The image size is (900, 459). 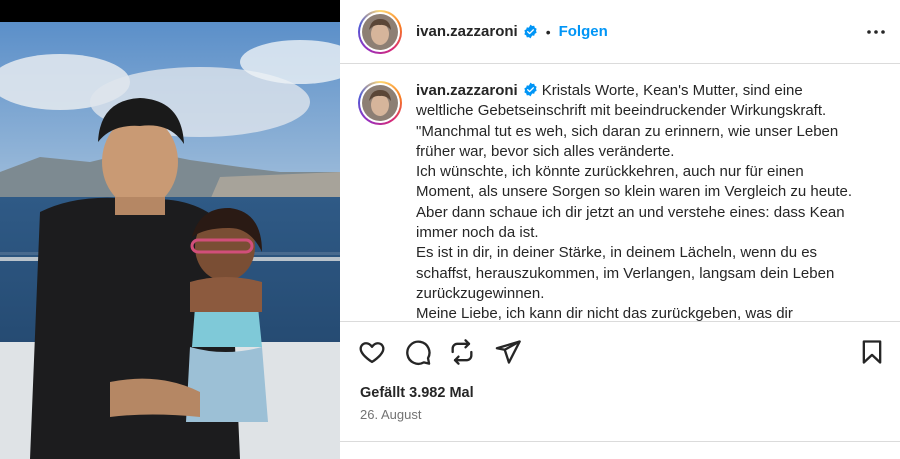 I want to click on avatar, so click(x=380, y=31).